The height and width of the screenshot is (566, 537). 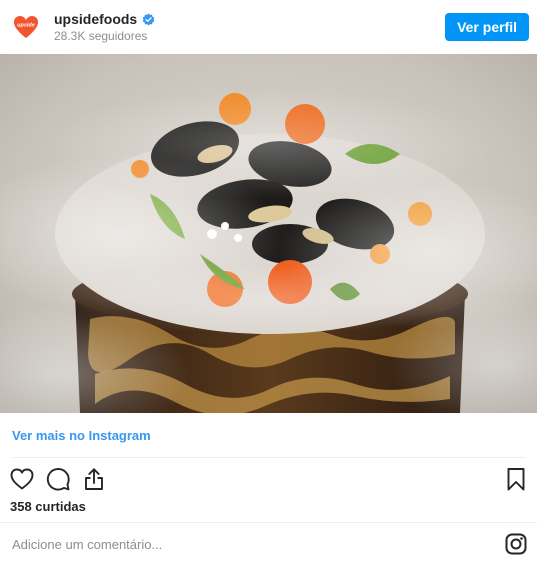 What do you see at coordinates (58, 479) in the screenshot?
I see `comment-icon` at bounding box center [58, 479].